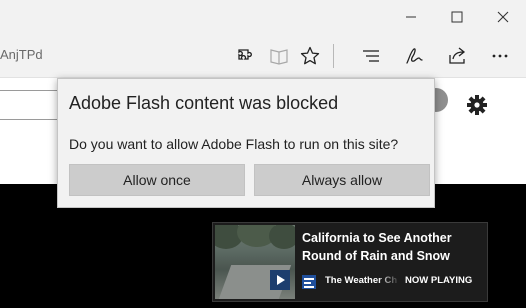  I want to click on gear-icon, so click(477, 105).